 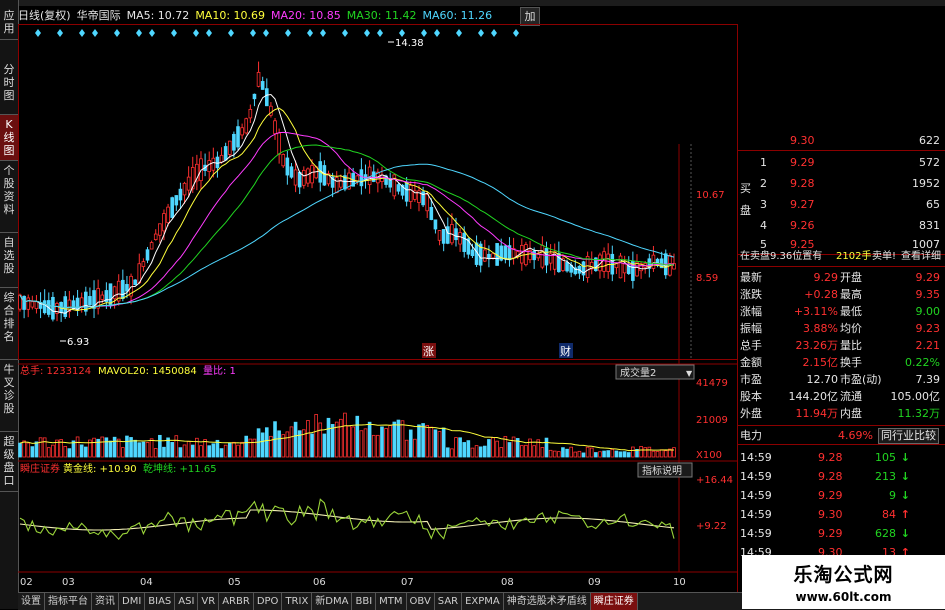 I want to click on xaxis-label: 02, so click(x=26, y=582).